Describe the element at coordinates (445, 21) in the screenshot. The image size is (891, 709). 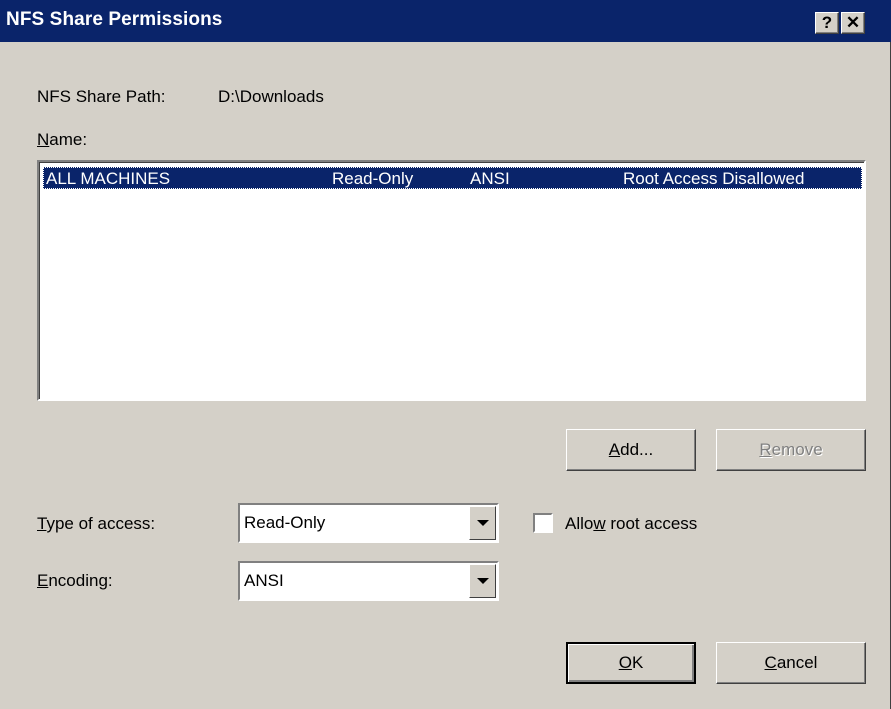
I see `title-bar: NFS Share Permissions ? ✕` at that location.